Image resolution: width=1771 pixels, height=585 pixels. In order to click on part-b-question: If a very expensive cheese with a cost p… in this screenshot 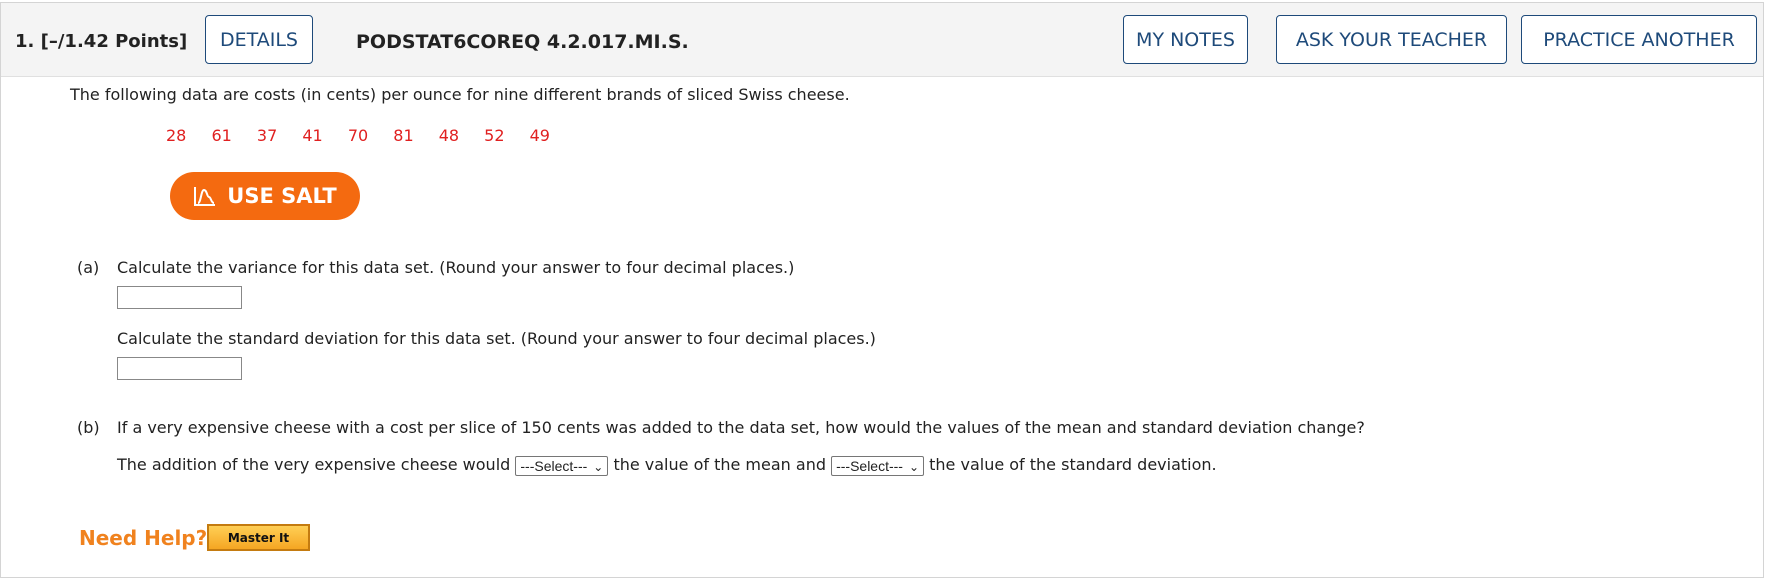, I will do `click(741, 427)`.